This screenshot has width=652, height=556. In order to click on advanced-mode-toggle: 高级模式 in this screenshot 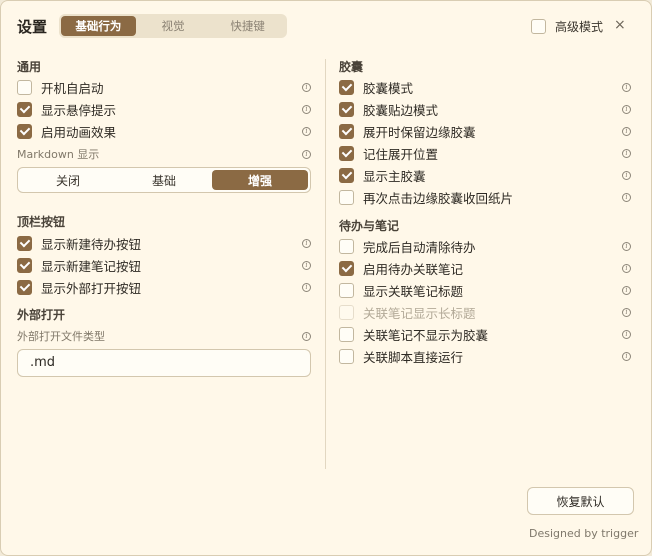, I will do `click(567, 26)`.